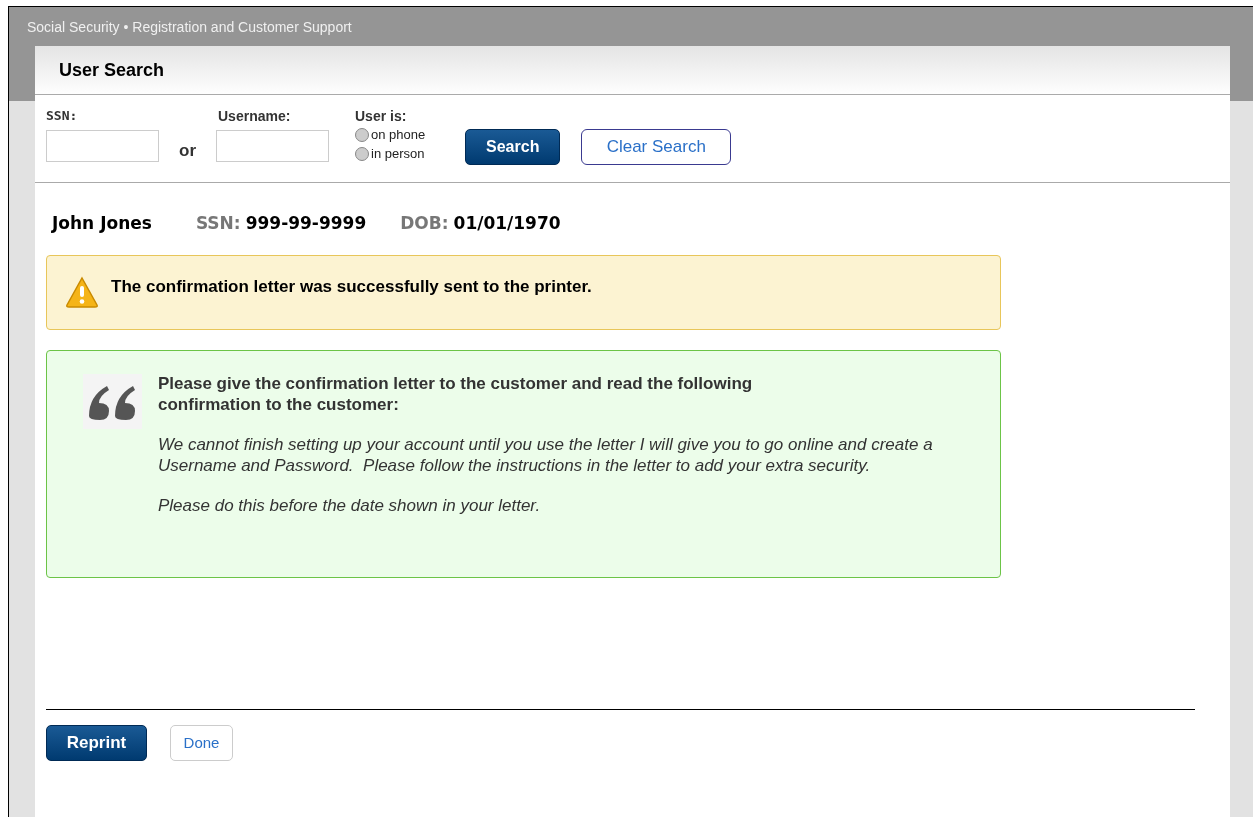 The width and height of the screenshot is (1253, 817). Describe the element at coordinates (201, 743) in the screenshot. I see `done-button: Done` at that location.